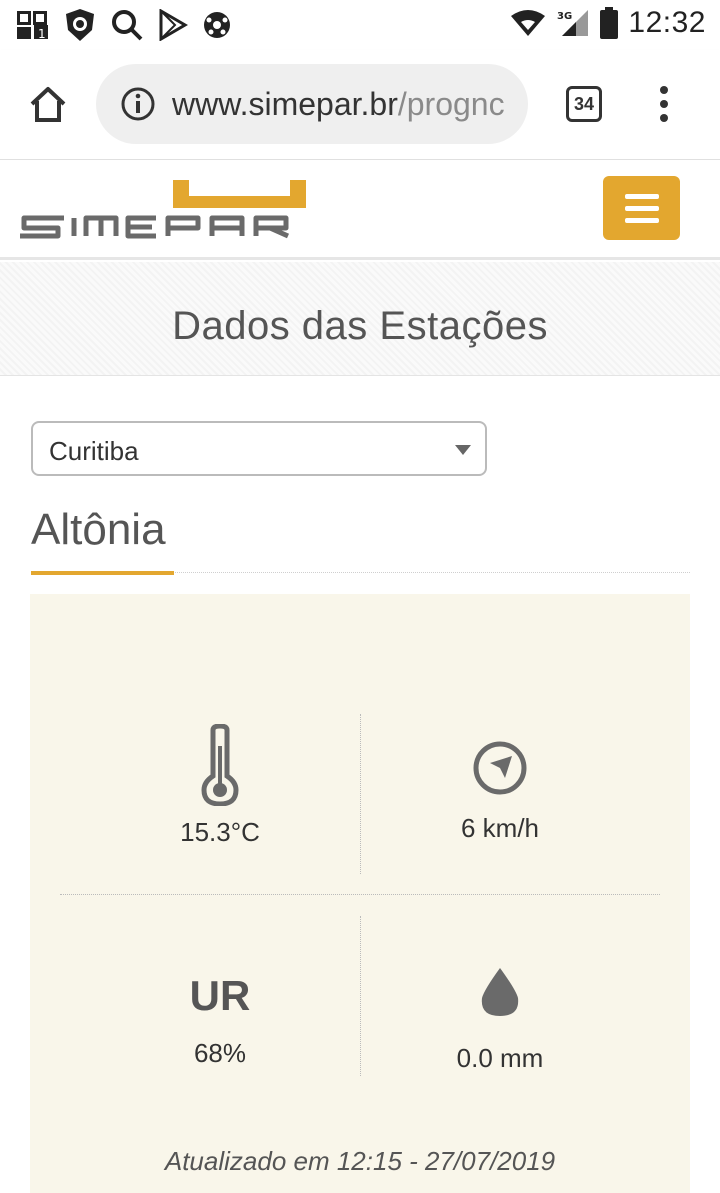 The width and height of the screenshot is (720, 1193). Describe the element at coordinates (48, 104) in the screenshot. I see `home-icon` at that location.